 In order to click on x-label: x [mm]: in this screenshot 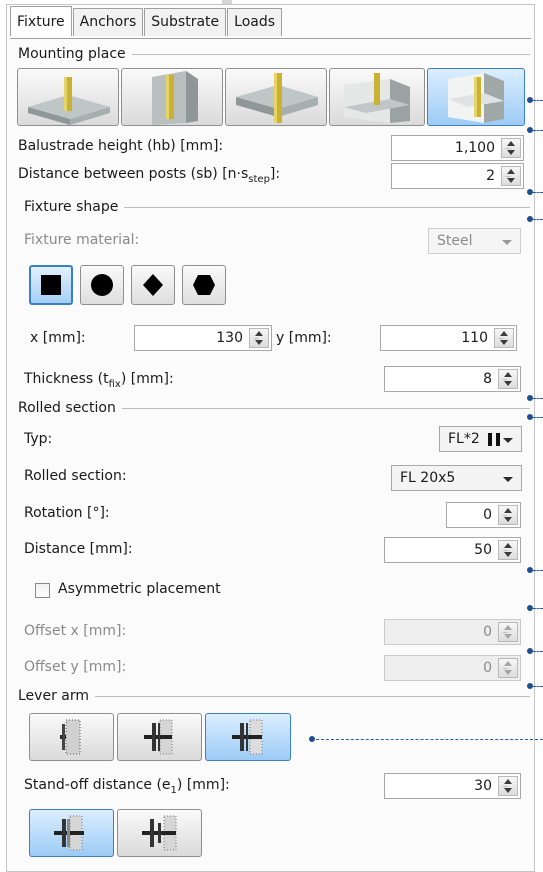, I will do `click(58, 338)`.